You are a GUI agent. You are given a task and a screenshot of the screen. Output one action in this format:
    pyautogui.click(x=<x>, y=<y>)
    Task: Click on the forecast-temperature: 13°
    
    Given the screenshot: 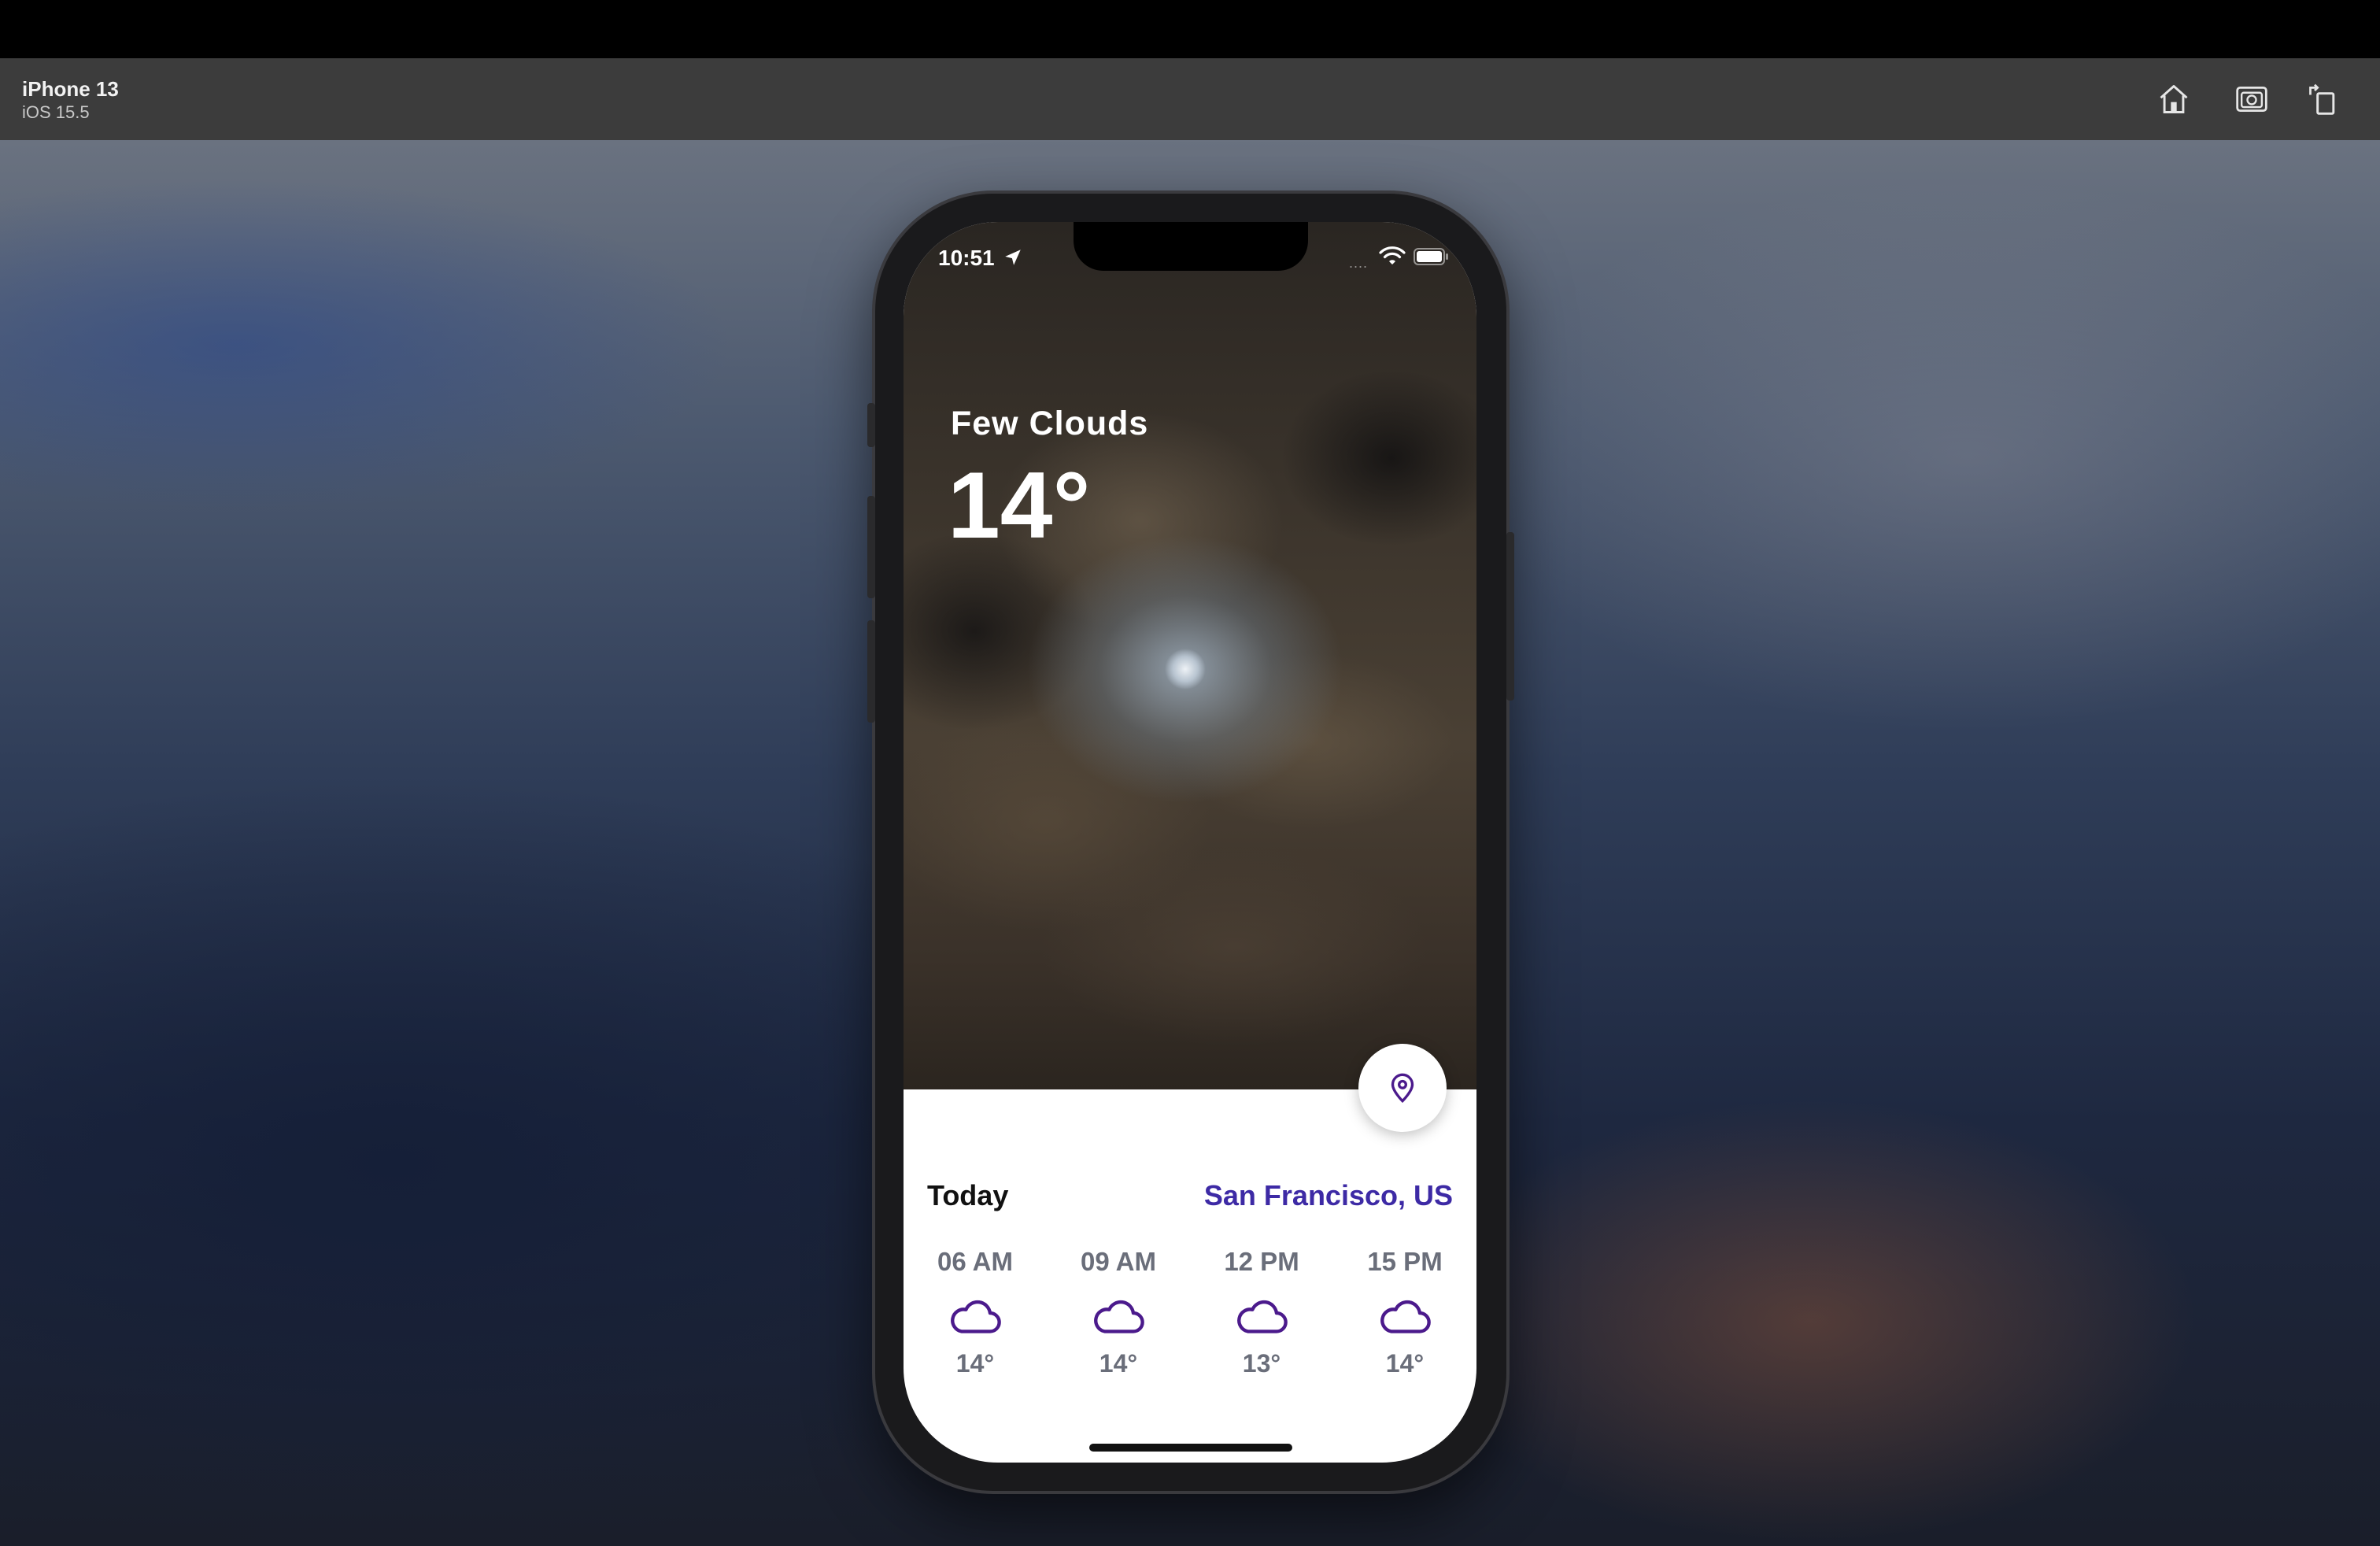 What is the action you would take?
    pyautogui.click(x=1261, y=1364)
    